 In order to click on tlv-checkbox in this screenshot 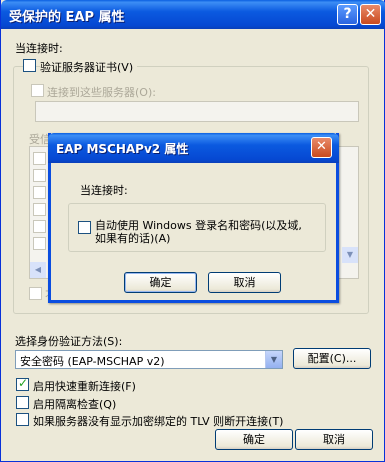, I will do `click(22, 419)`.